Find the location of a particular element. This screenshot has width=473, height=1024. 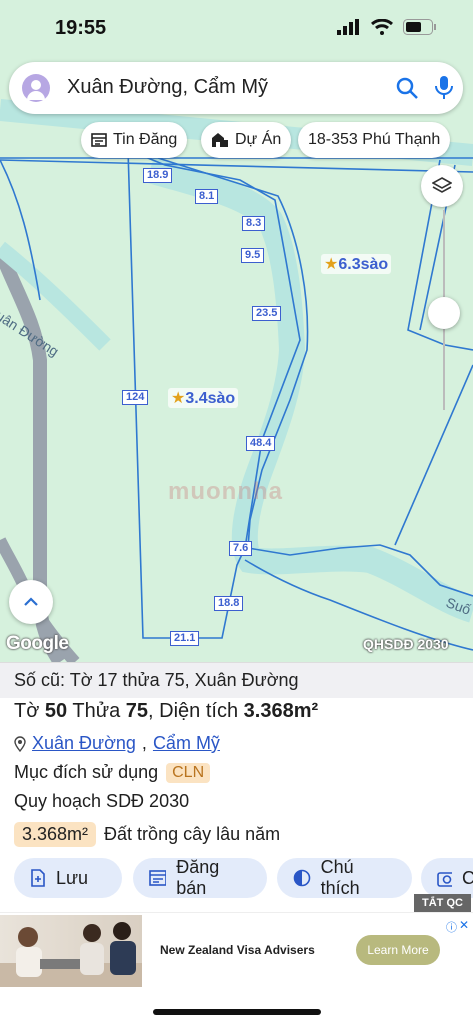

purpose-tag: CLN is located at coordinates (188, 772).